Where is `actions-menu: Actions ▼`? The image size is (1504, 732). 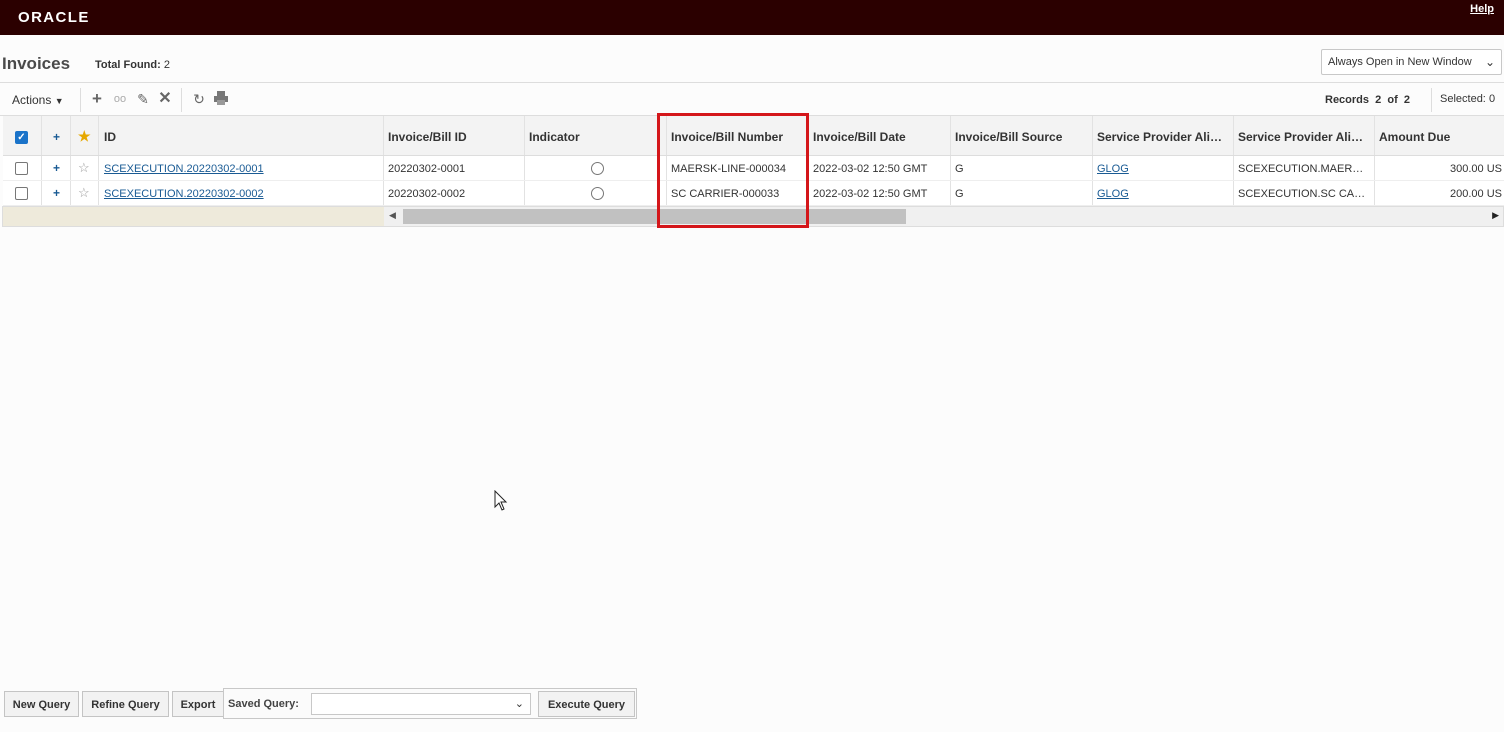 actions-menu: Actions ▼ is located at coordinates (38, 100).